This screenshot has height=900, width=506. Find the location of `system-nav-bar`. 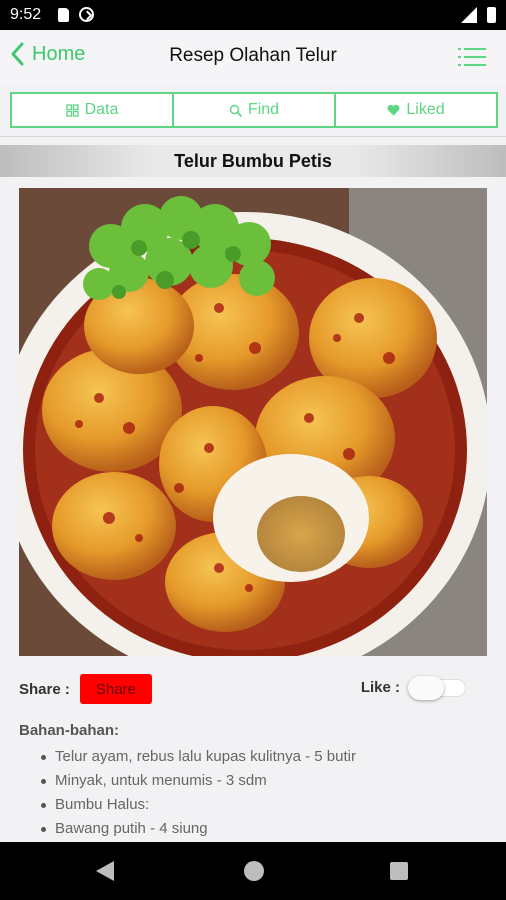

system-nav-bar is located at coordinates (253, 871).